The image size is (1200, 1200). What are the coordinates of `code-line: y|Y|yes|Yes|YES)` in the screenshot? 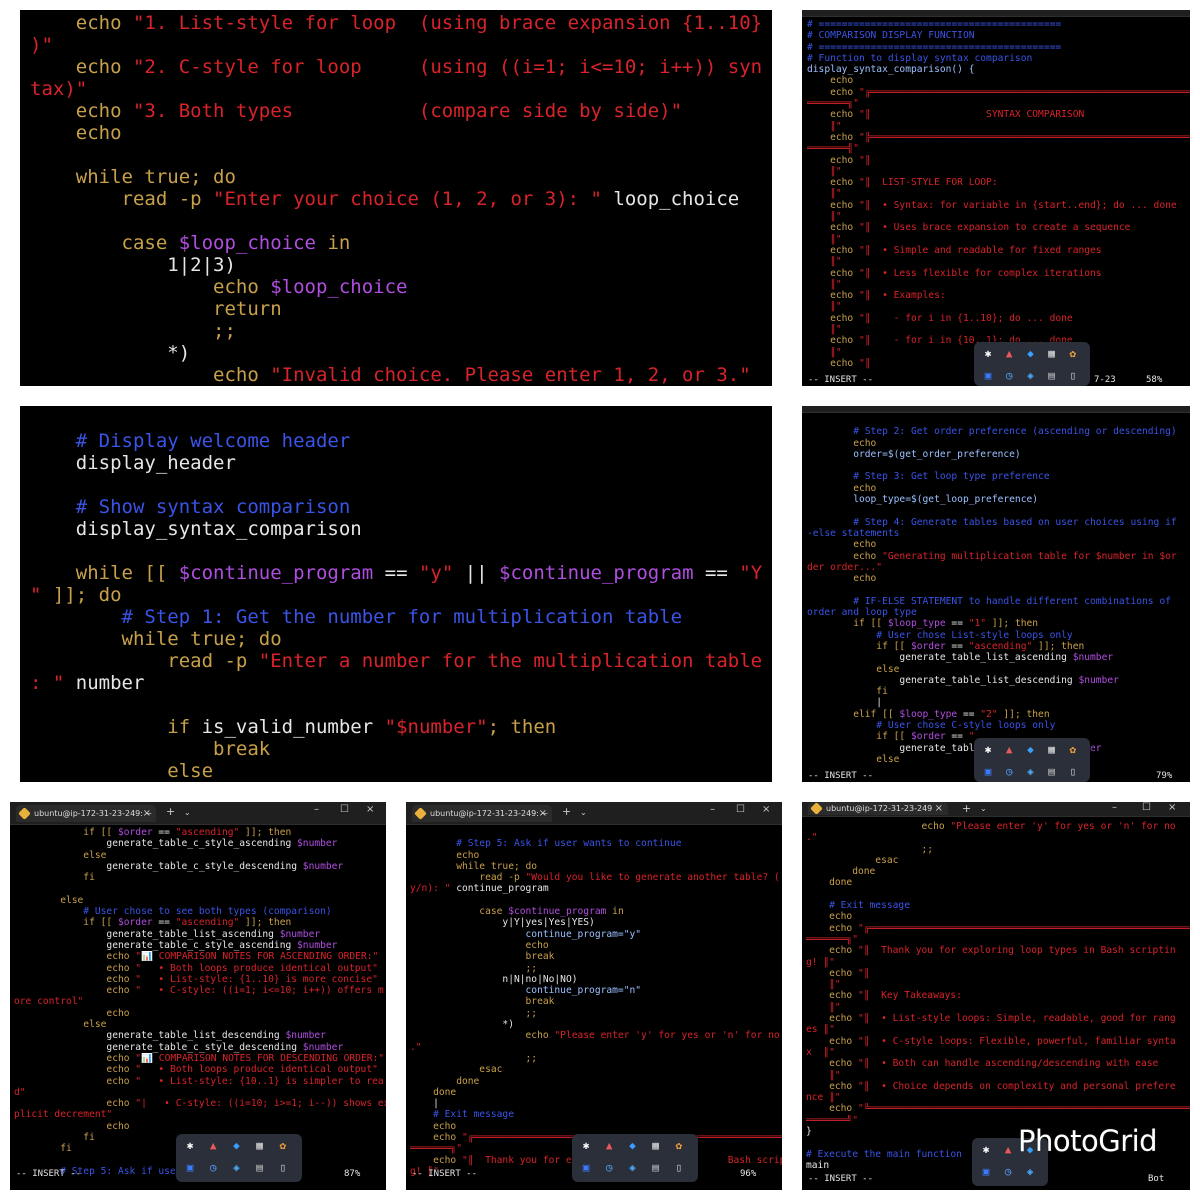 It's located at (596, 922).